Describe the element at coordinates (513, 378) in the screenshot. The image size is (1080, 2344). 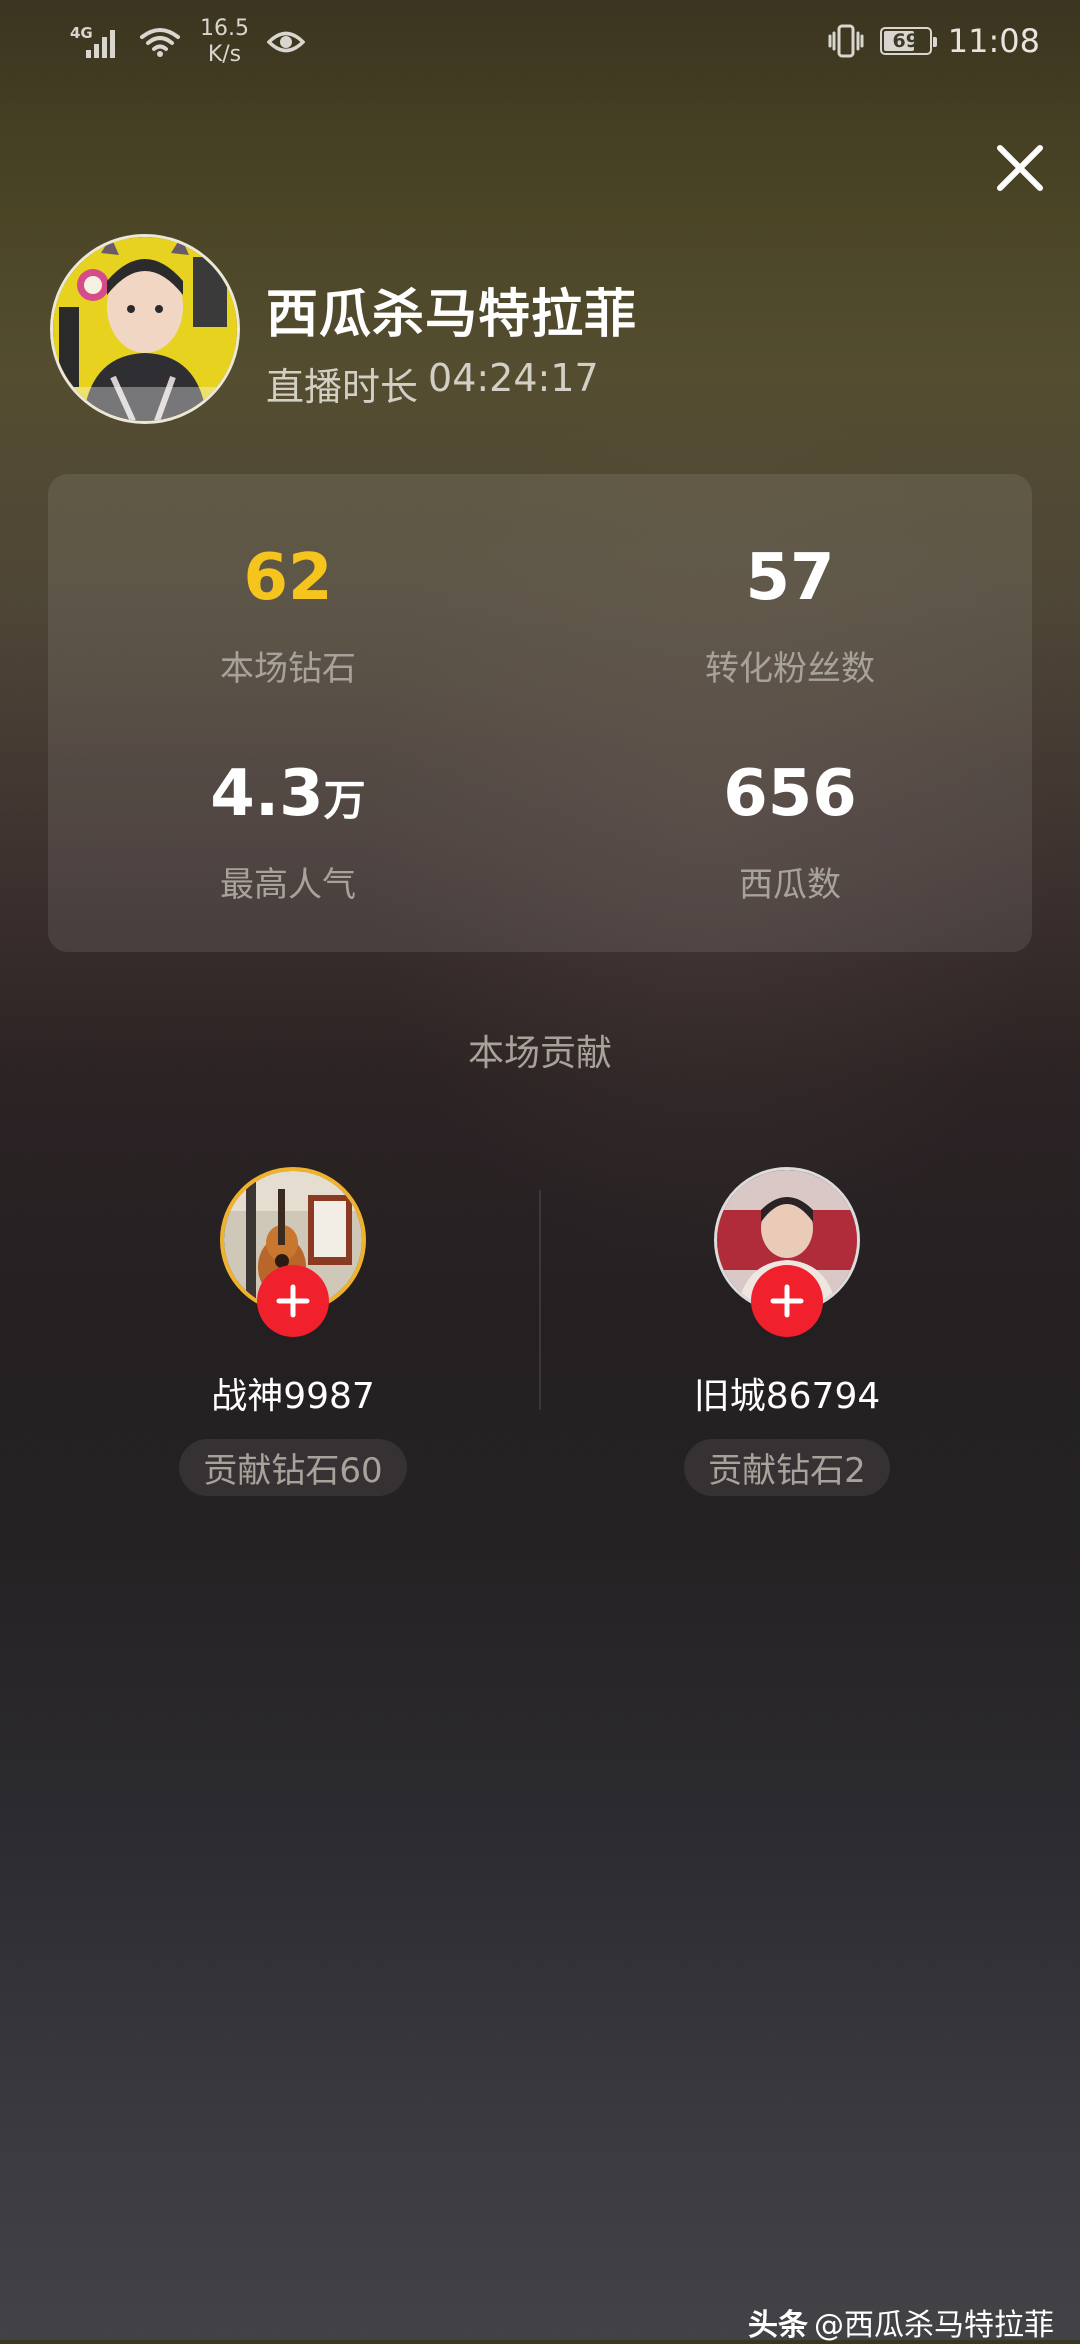
I see `live-duration-value: 04:24:17` at that location.